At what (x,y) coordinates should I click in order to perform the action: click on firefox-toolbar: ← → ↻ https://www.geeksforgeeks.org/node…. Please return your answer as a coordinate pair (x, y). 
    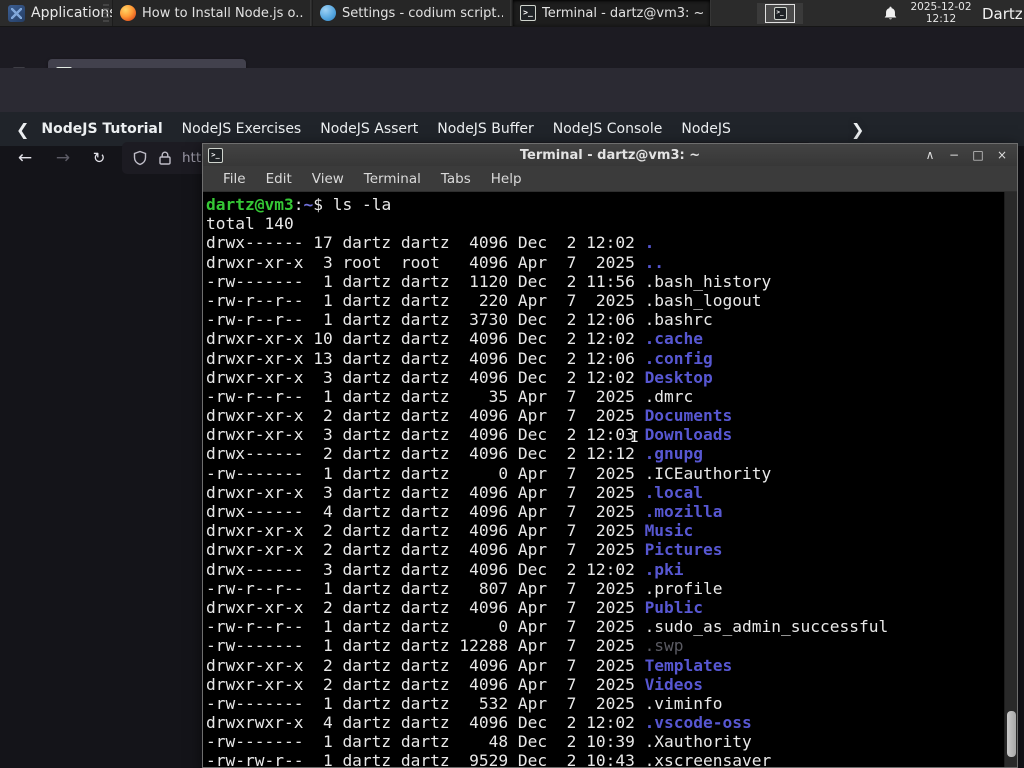
    Looking at the image, I should click on (512, 121).